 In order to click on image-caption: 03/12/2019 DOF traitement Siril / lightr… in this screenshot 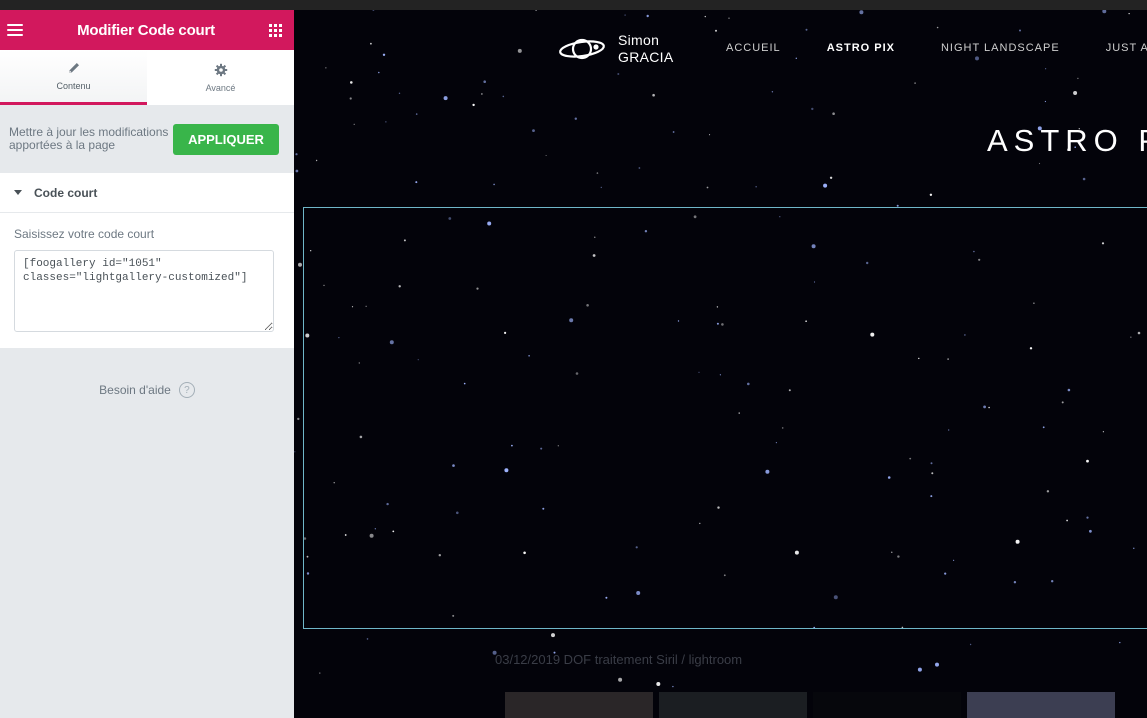, I will do `click(619, 659)`.